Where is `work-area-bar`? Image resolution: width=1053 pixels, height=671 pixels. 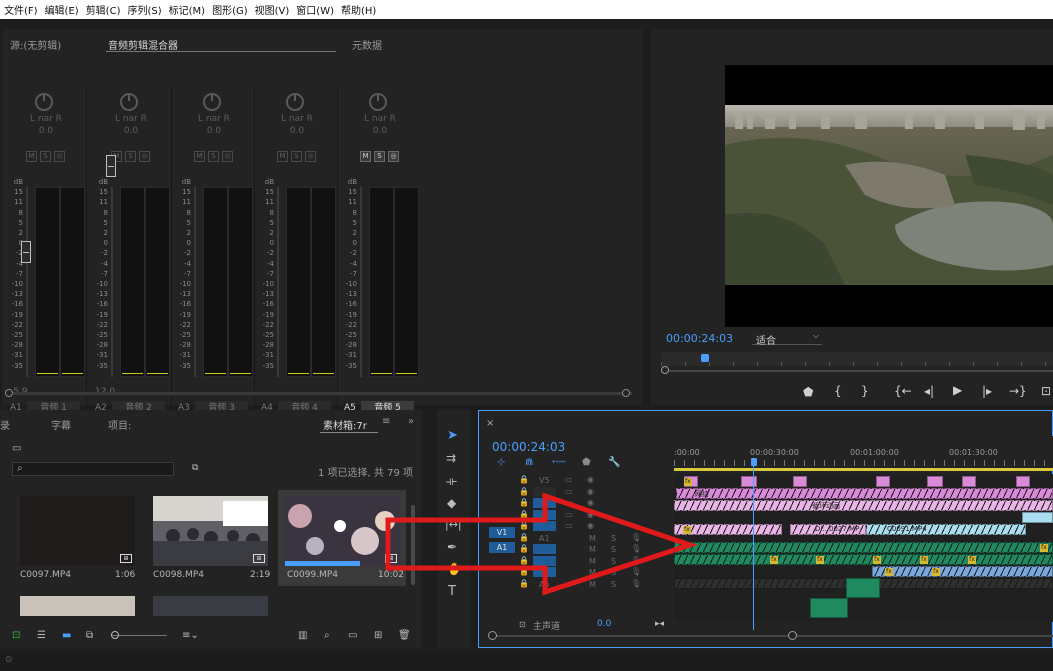
work-area-bar is located at coordinates (863, 469).